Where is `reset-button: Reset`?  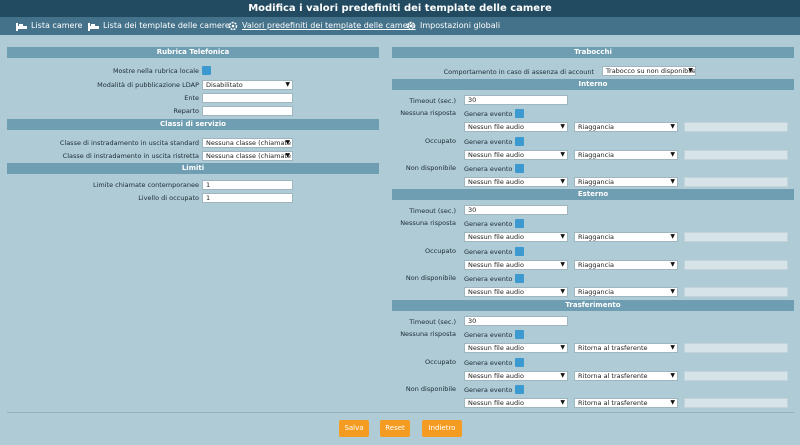 reset-button: Reset is located at coordinates (395, 428).